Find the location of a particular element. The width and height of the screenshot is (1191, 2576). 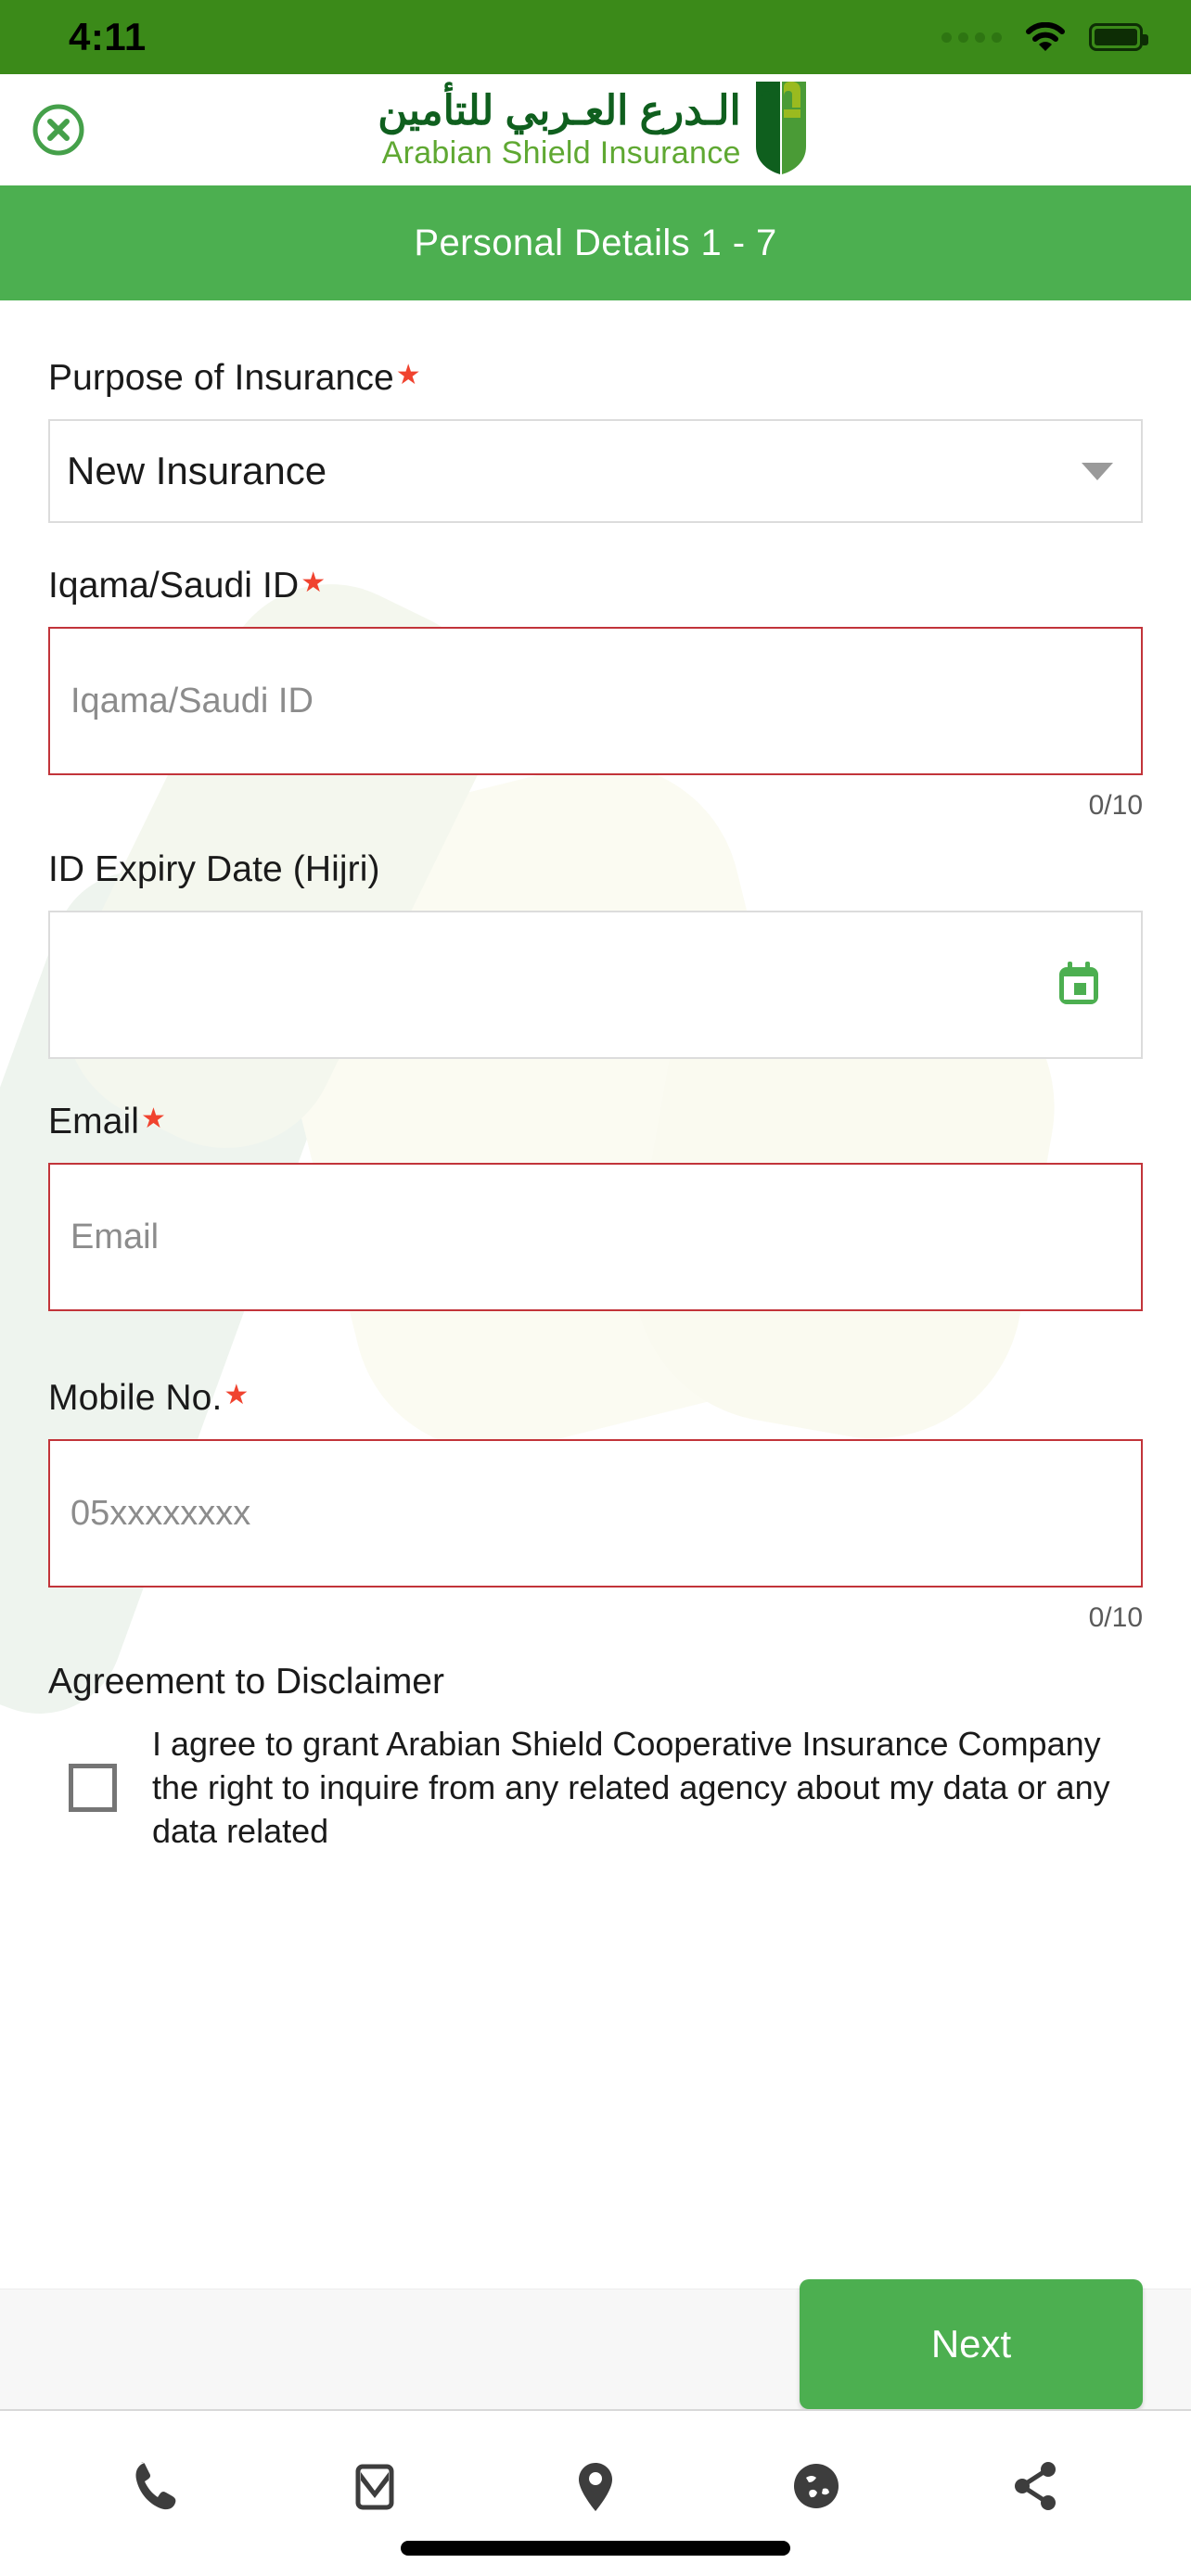

field-email: Email ★ Email is located at coordinates (595, 1206).